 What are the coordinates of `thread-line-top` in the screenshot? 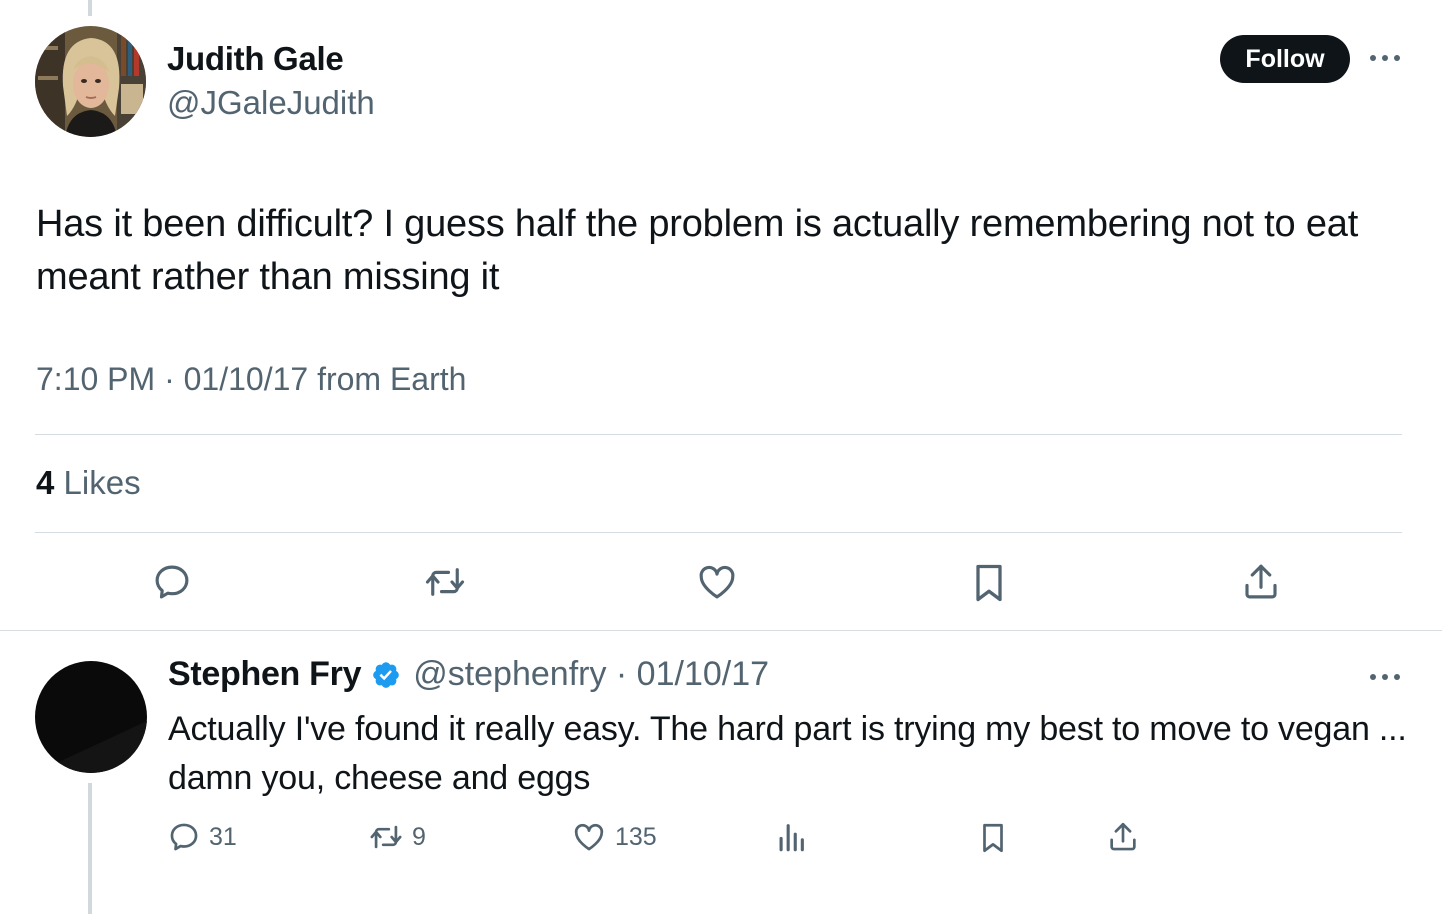 It's located at (90, 8).